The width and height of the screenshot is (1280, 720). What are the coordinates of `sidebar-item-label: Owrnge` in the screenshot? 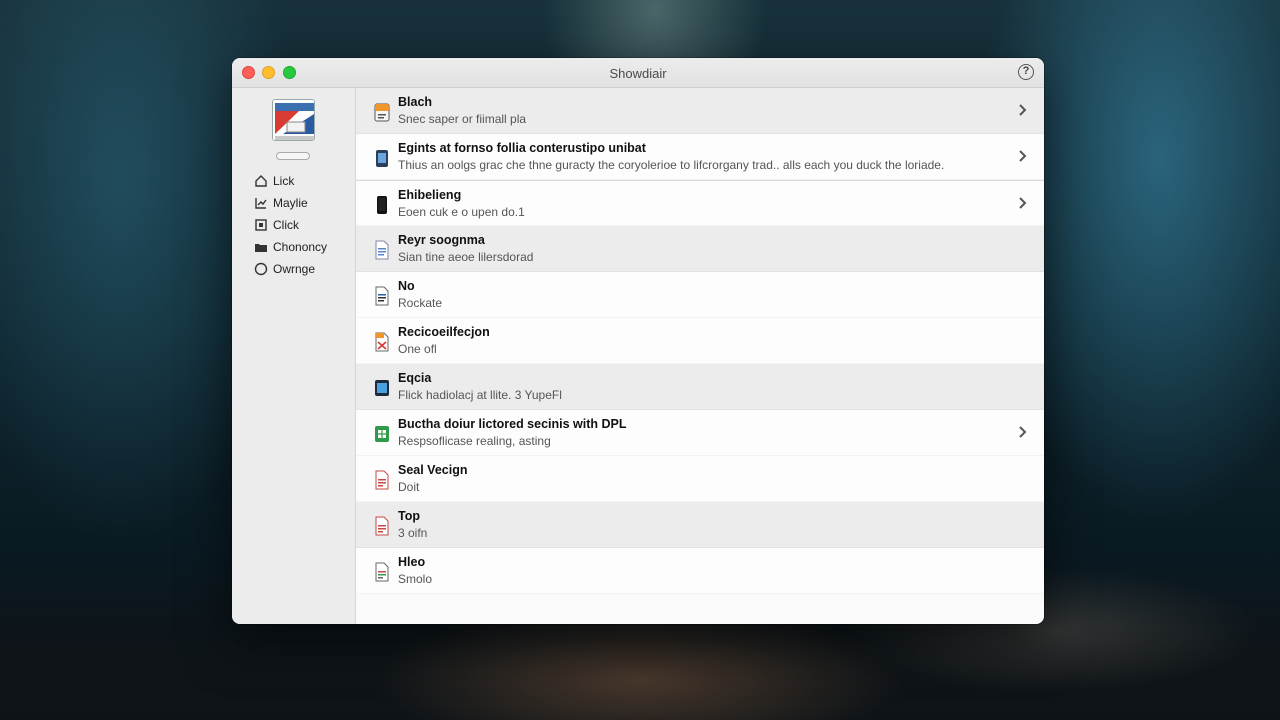 It's located at (294, 269).